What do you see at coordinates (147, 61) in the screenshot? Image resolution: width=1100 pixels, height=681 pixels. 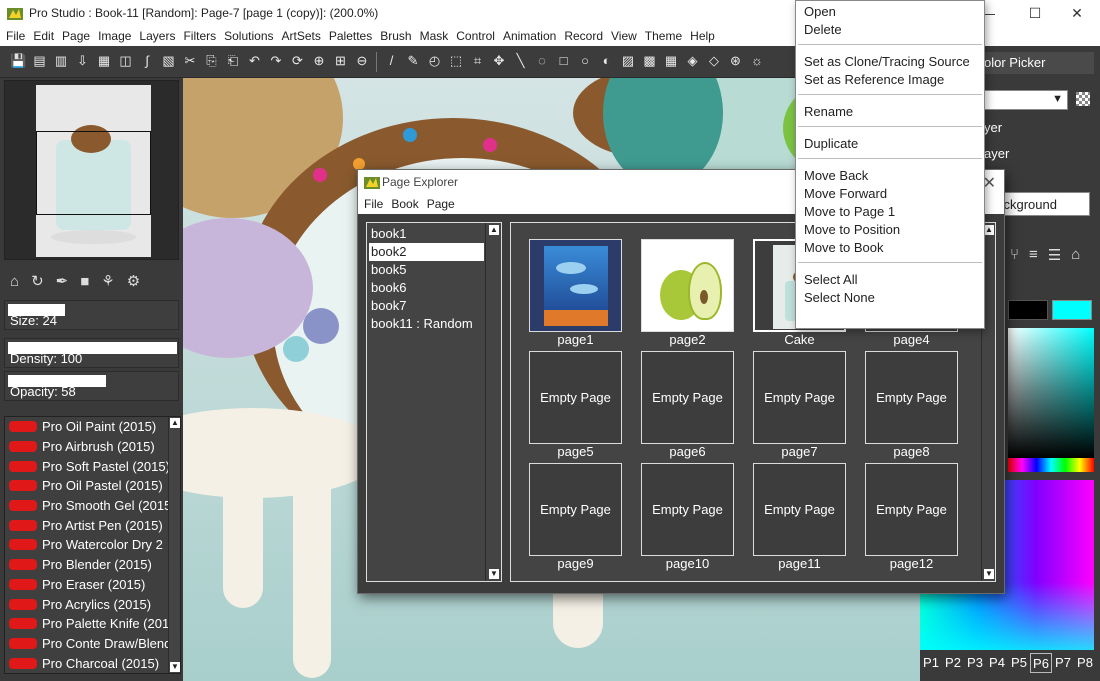 I see `wand-icon: ∫` at bounding box center [147, 61].